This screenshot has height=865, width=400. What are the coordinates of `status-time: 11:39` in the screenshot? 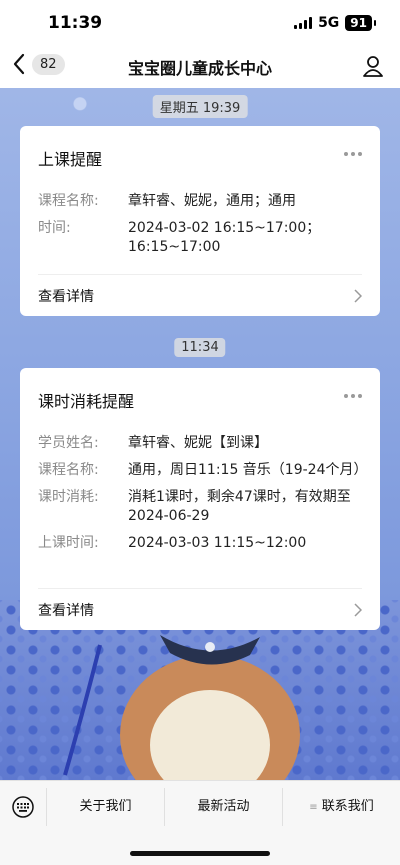 It's located at (75, 23).